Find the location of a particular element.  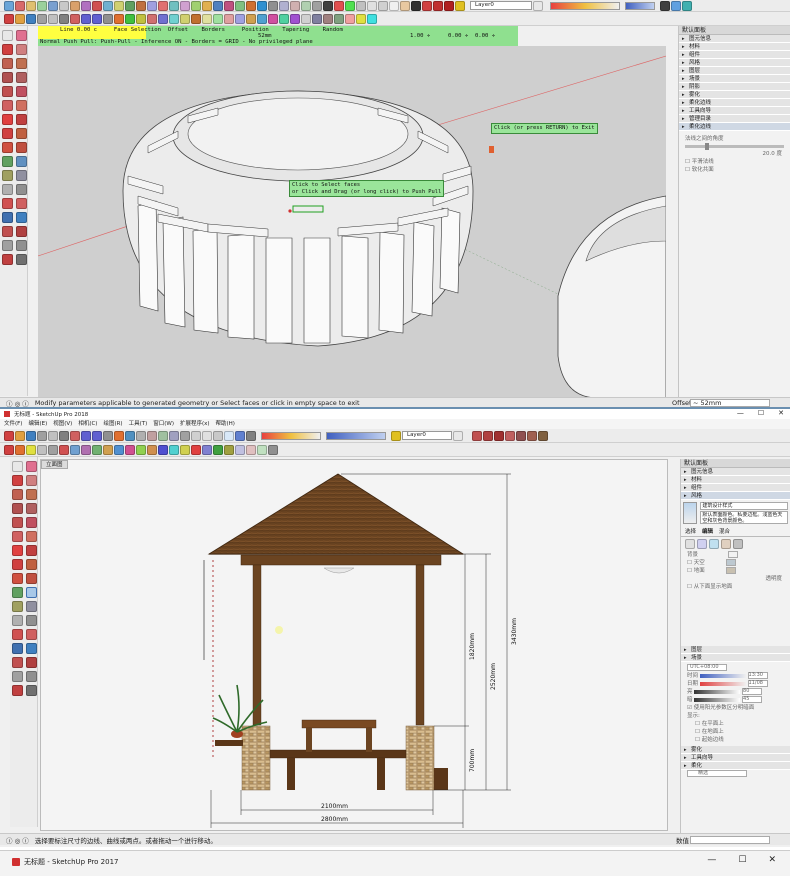

globe-icon is located at coordinates (687, 5).